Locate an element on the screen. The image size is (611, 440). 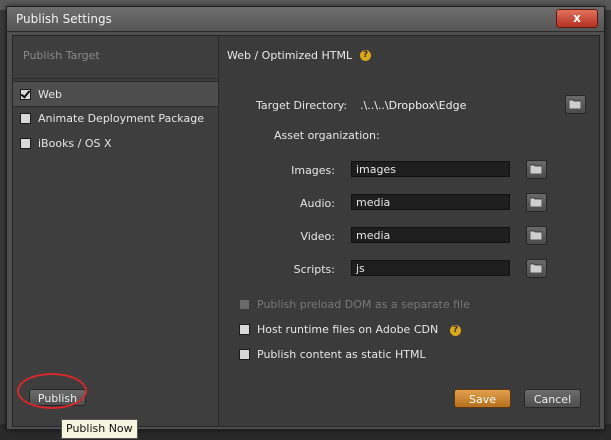
sidebar-item-ibooks: iBooks / OS X is located at coordinates (115, 143).